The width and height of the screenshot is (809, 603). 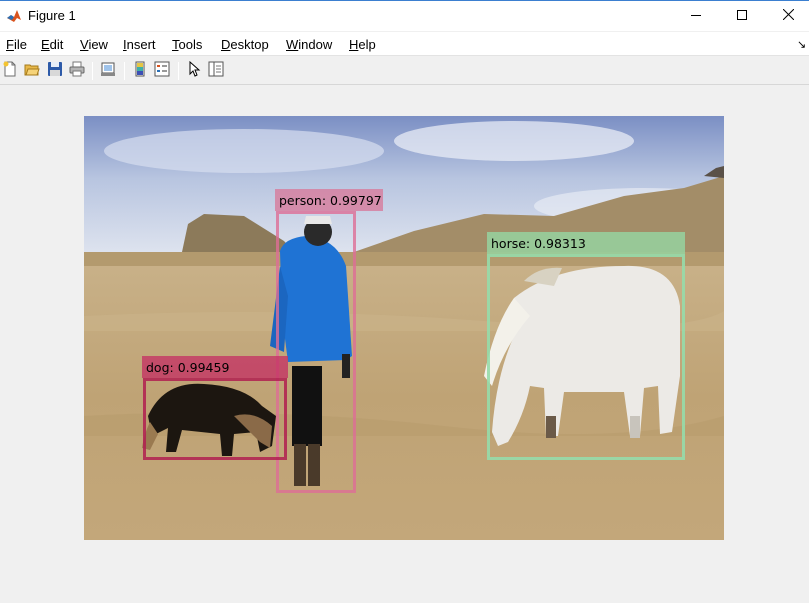 What do you see at coordinates (404, 16) in the screenshot?
I see `title-bar: Figure 1` at bounding box center [404, 16].